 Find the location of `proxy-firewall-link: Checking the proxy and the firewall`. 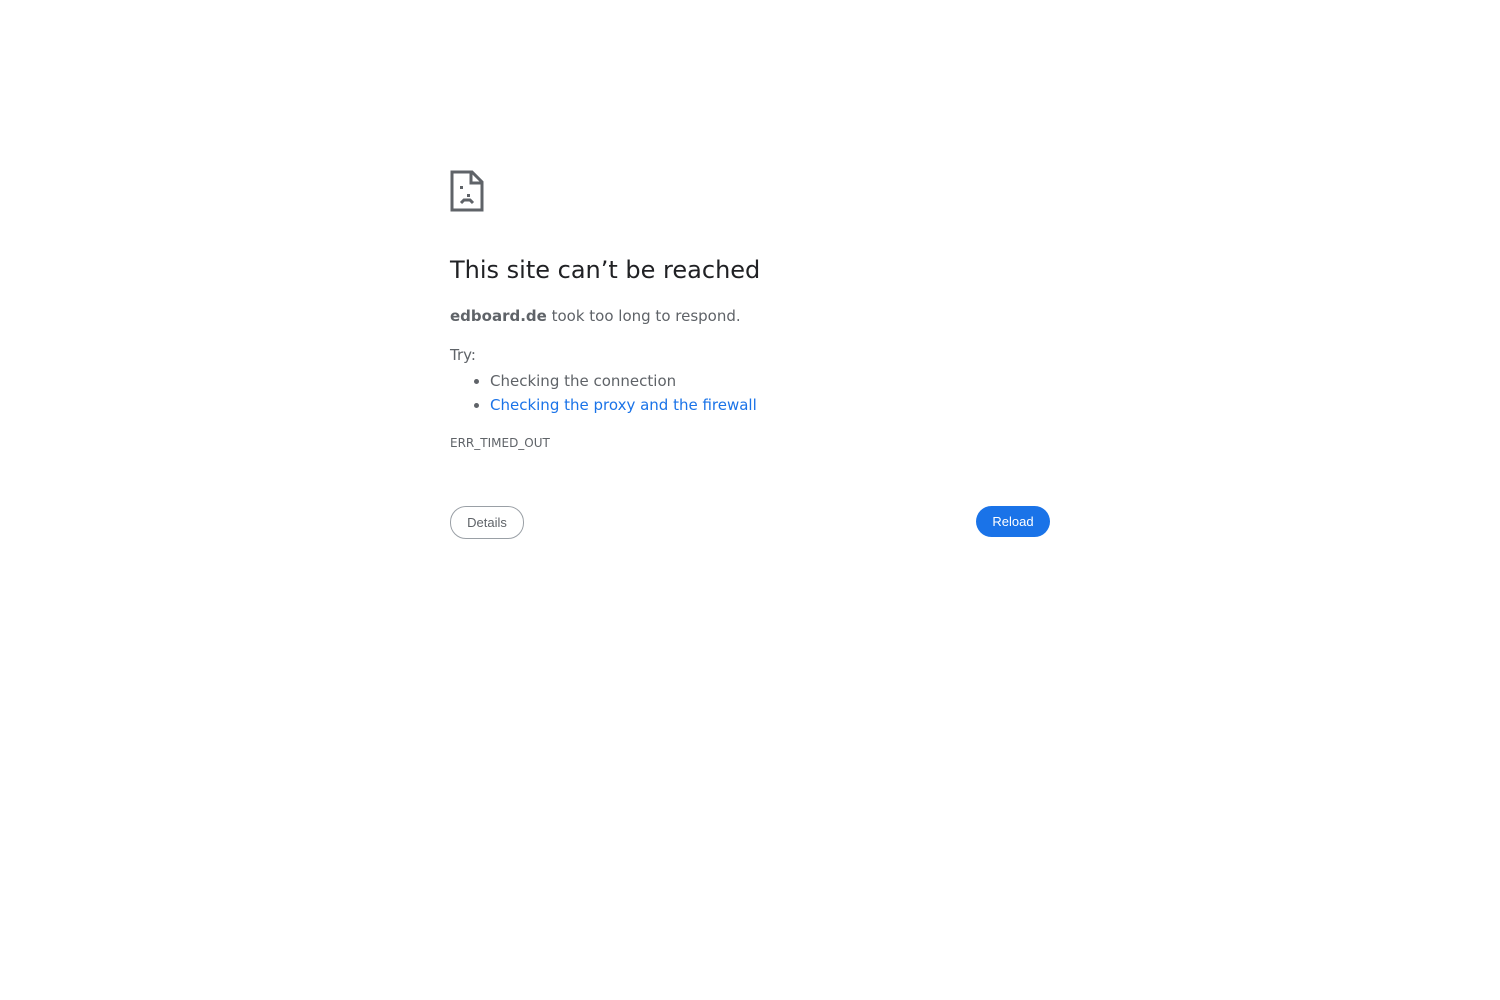

proxy-firewall-link: Checking the proxy and the firewall is located at coordinates (623, 405).